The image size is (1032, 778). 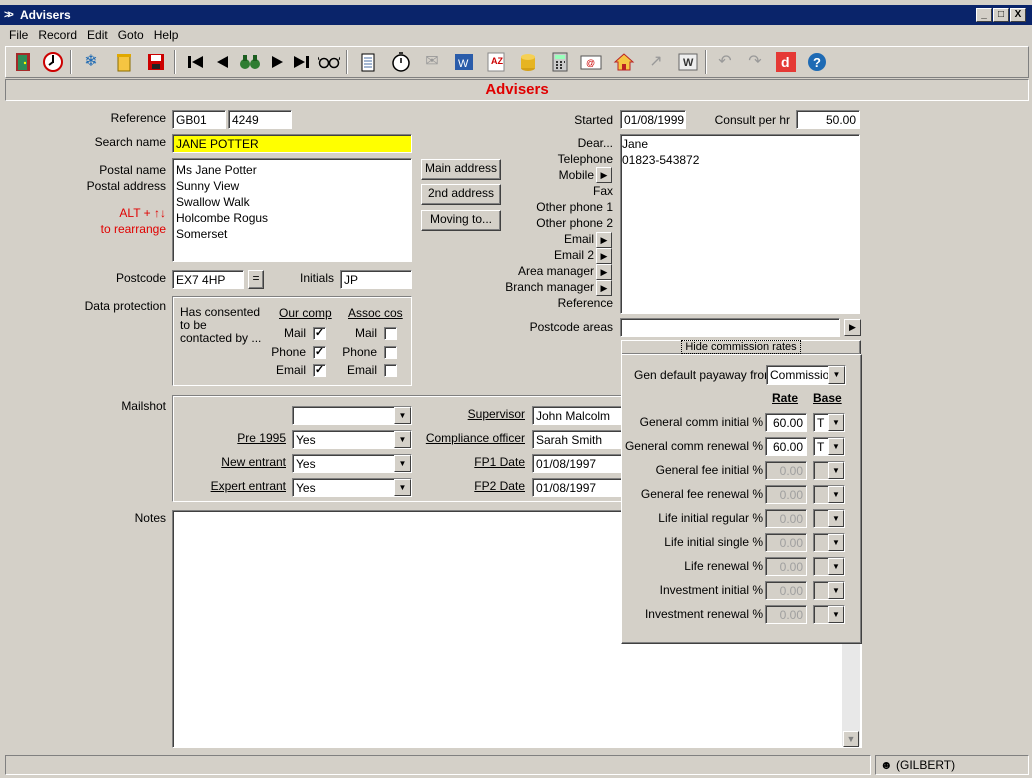 I want to click on email2-arrow-button: ▶, so click(x=604, y=256).